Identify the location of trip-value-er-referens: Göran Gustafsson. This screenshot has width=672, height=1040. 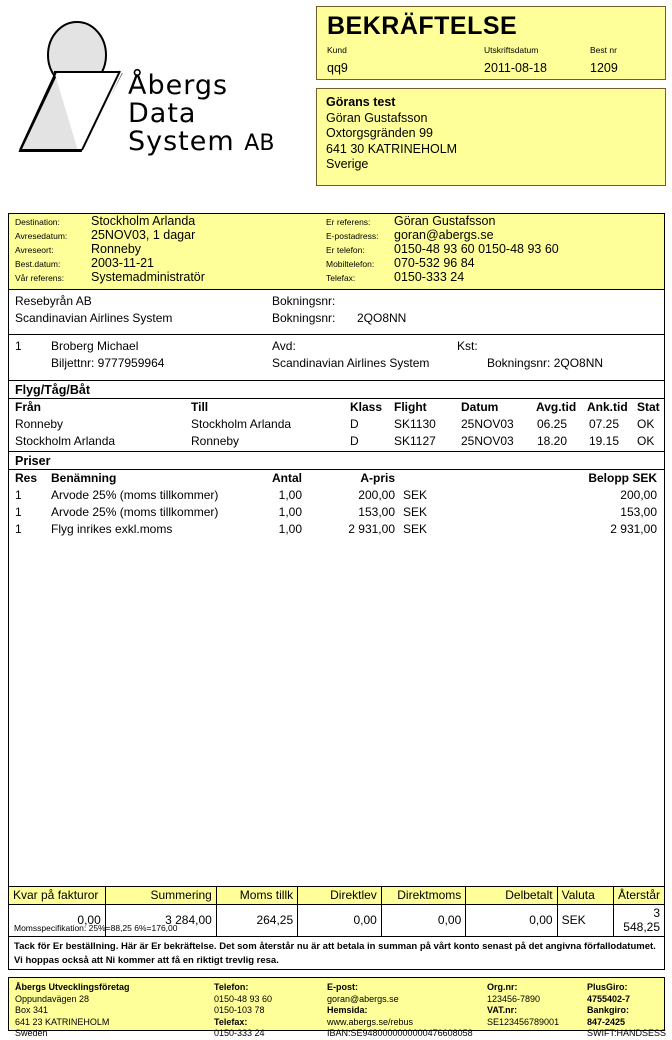
(445, 221).